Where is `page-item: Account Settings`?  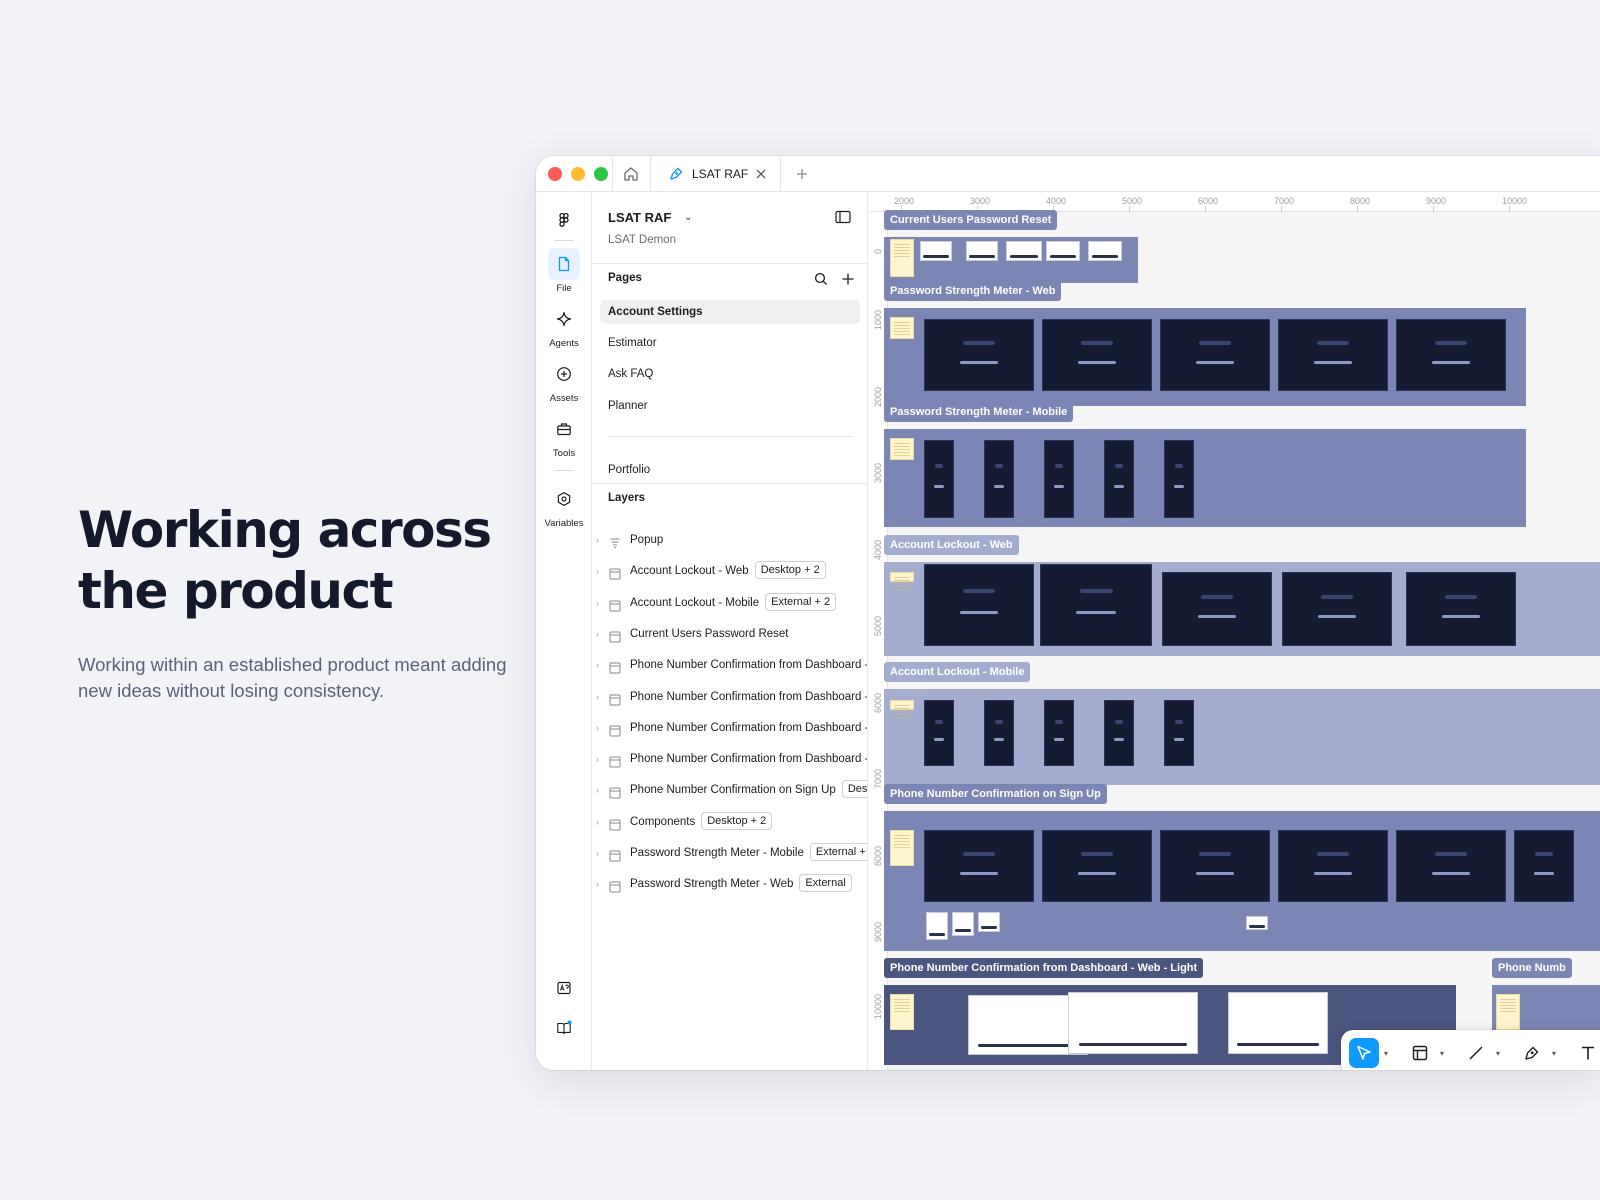 page-item: Account Settings is located at coordinates (730, 312).